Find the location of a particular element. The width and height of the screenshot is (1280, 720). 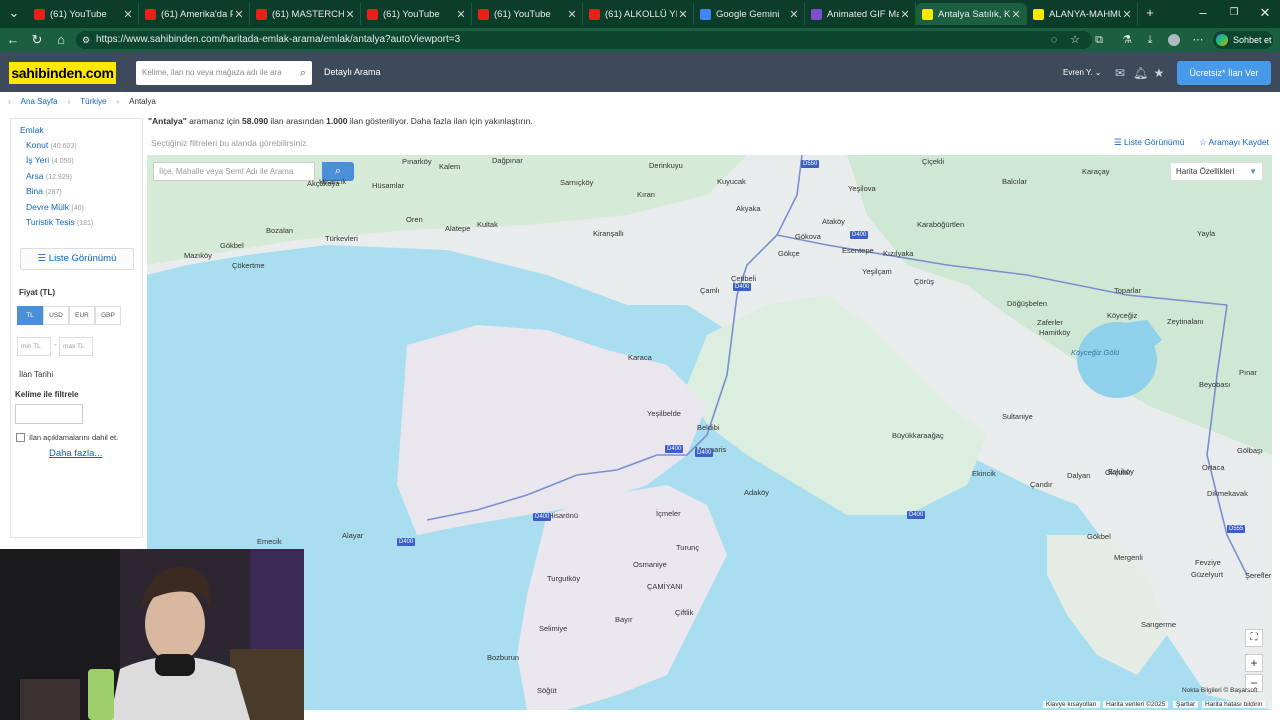

category-count: (4.050) is located at coordinates (62, 162).